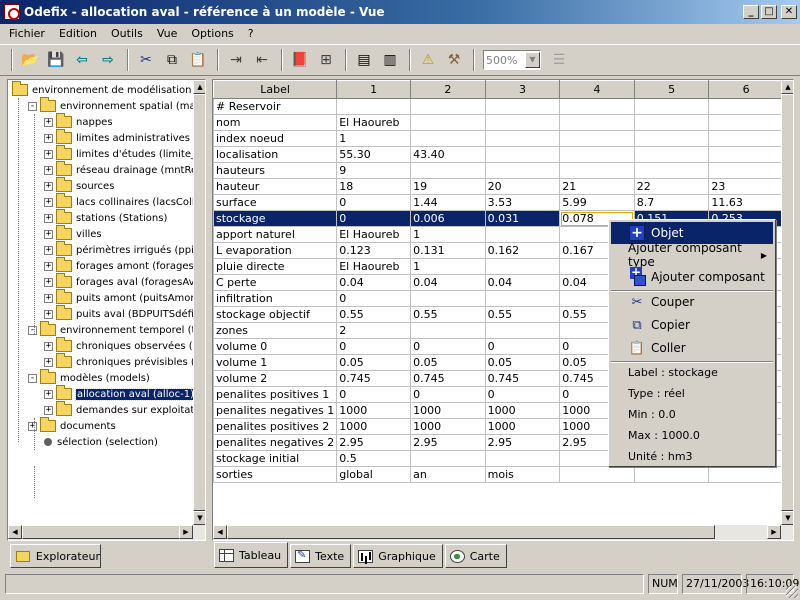  Describe the element at coordinates (522, 474) in the screenshot. I see `table-cell: mois` at that location.